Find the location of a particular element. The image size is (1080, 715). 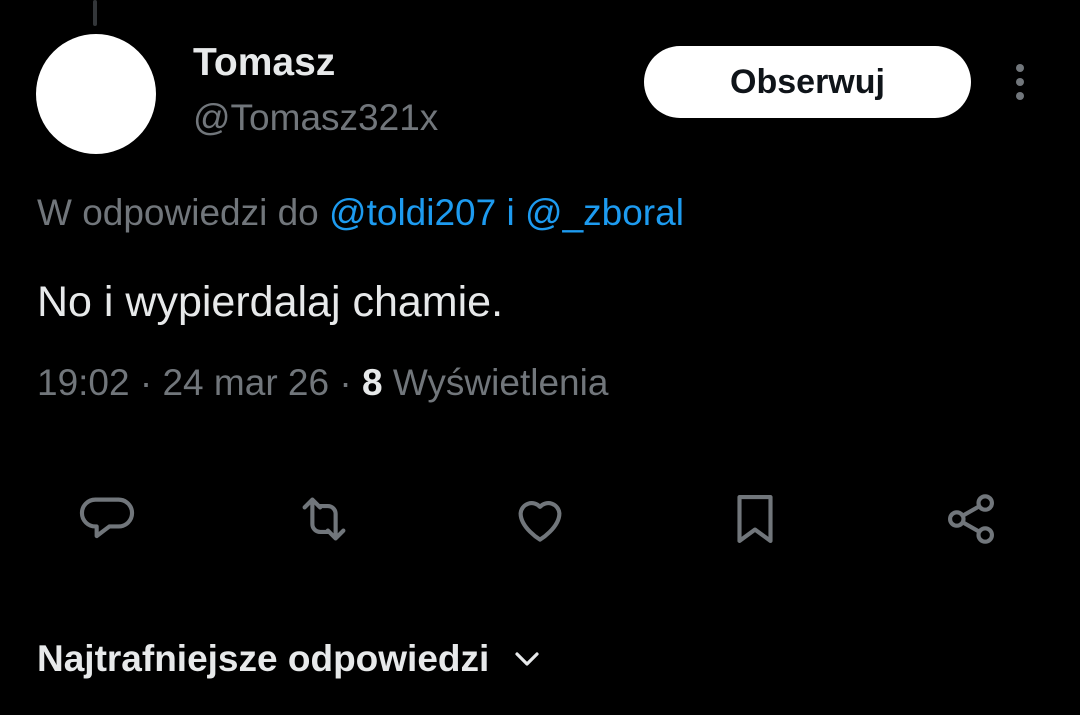

replying-to: W odpowiedzi do @toldi207 i @_zboral is located at coordinates (360, 213).